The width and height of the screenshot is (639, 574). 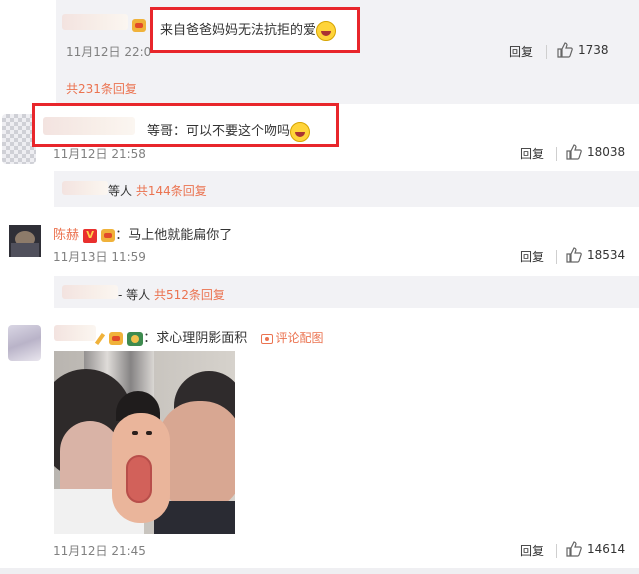 I want to click on comment-text-row: 陈赫 V ：马上他就能扁你了, so click(x=142, y=233).